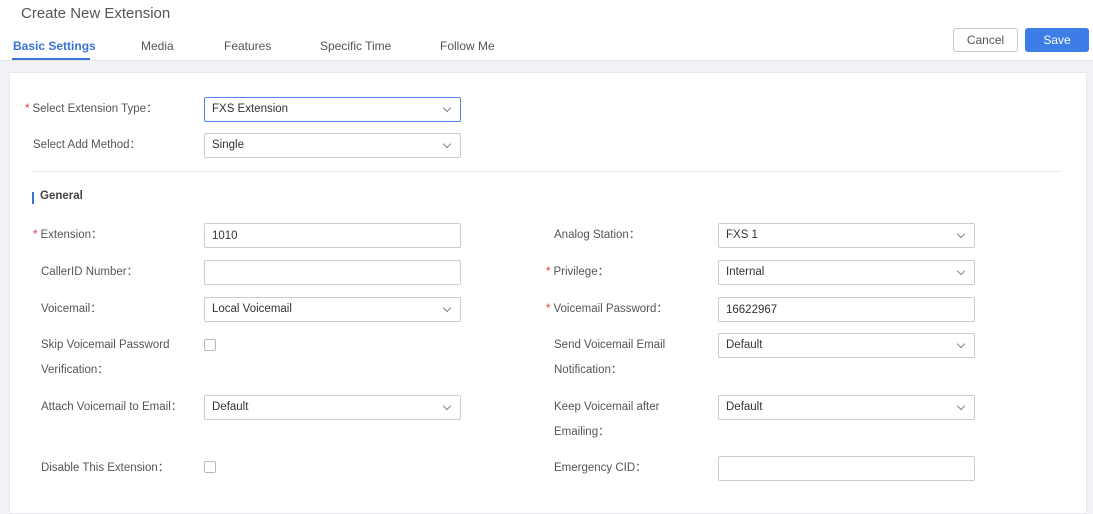 Image resolution: width=1093 pixels, height=514 pixels. Describe the element at coordinates (112, 407) in the screenshot. I see `attach-vm-email-label: Attach Voicemail to Email：` at that location.